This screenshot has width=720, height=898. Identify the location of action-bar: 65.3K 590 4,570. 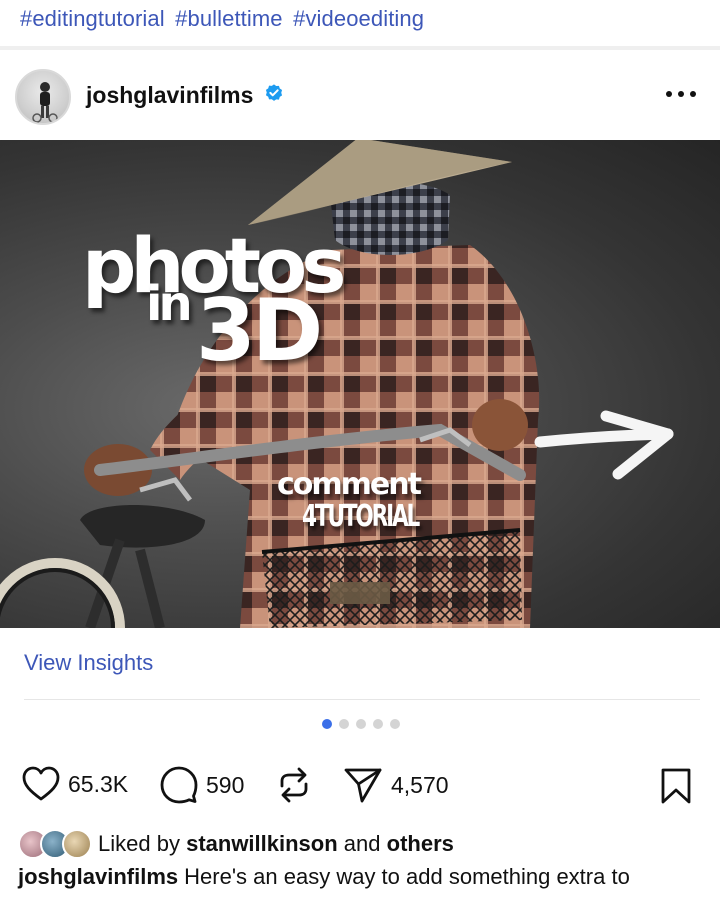
(360, 785).